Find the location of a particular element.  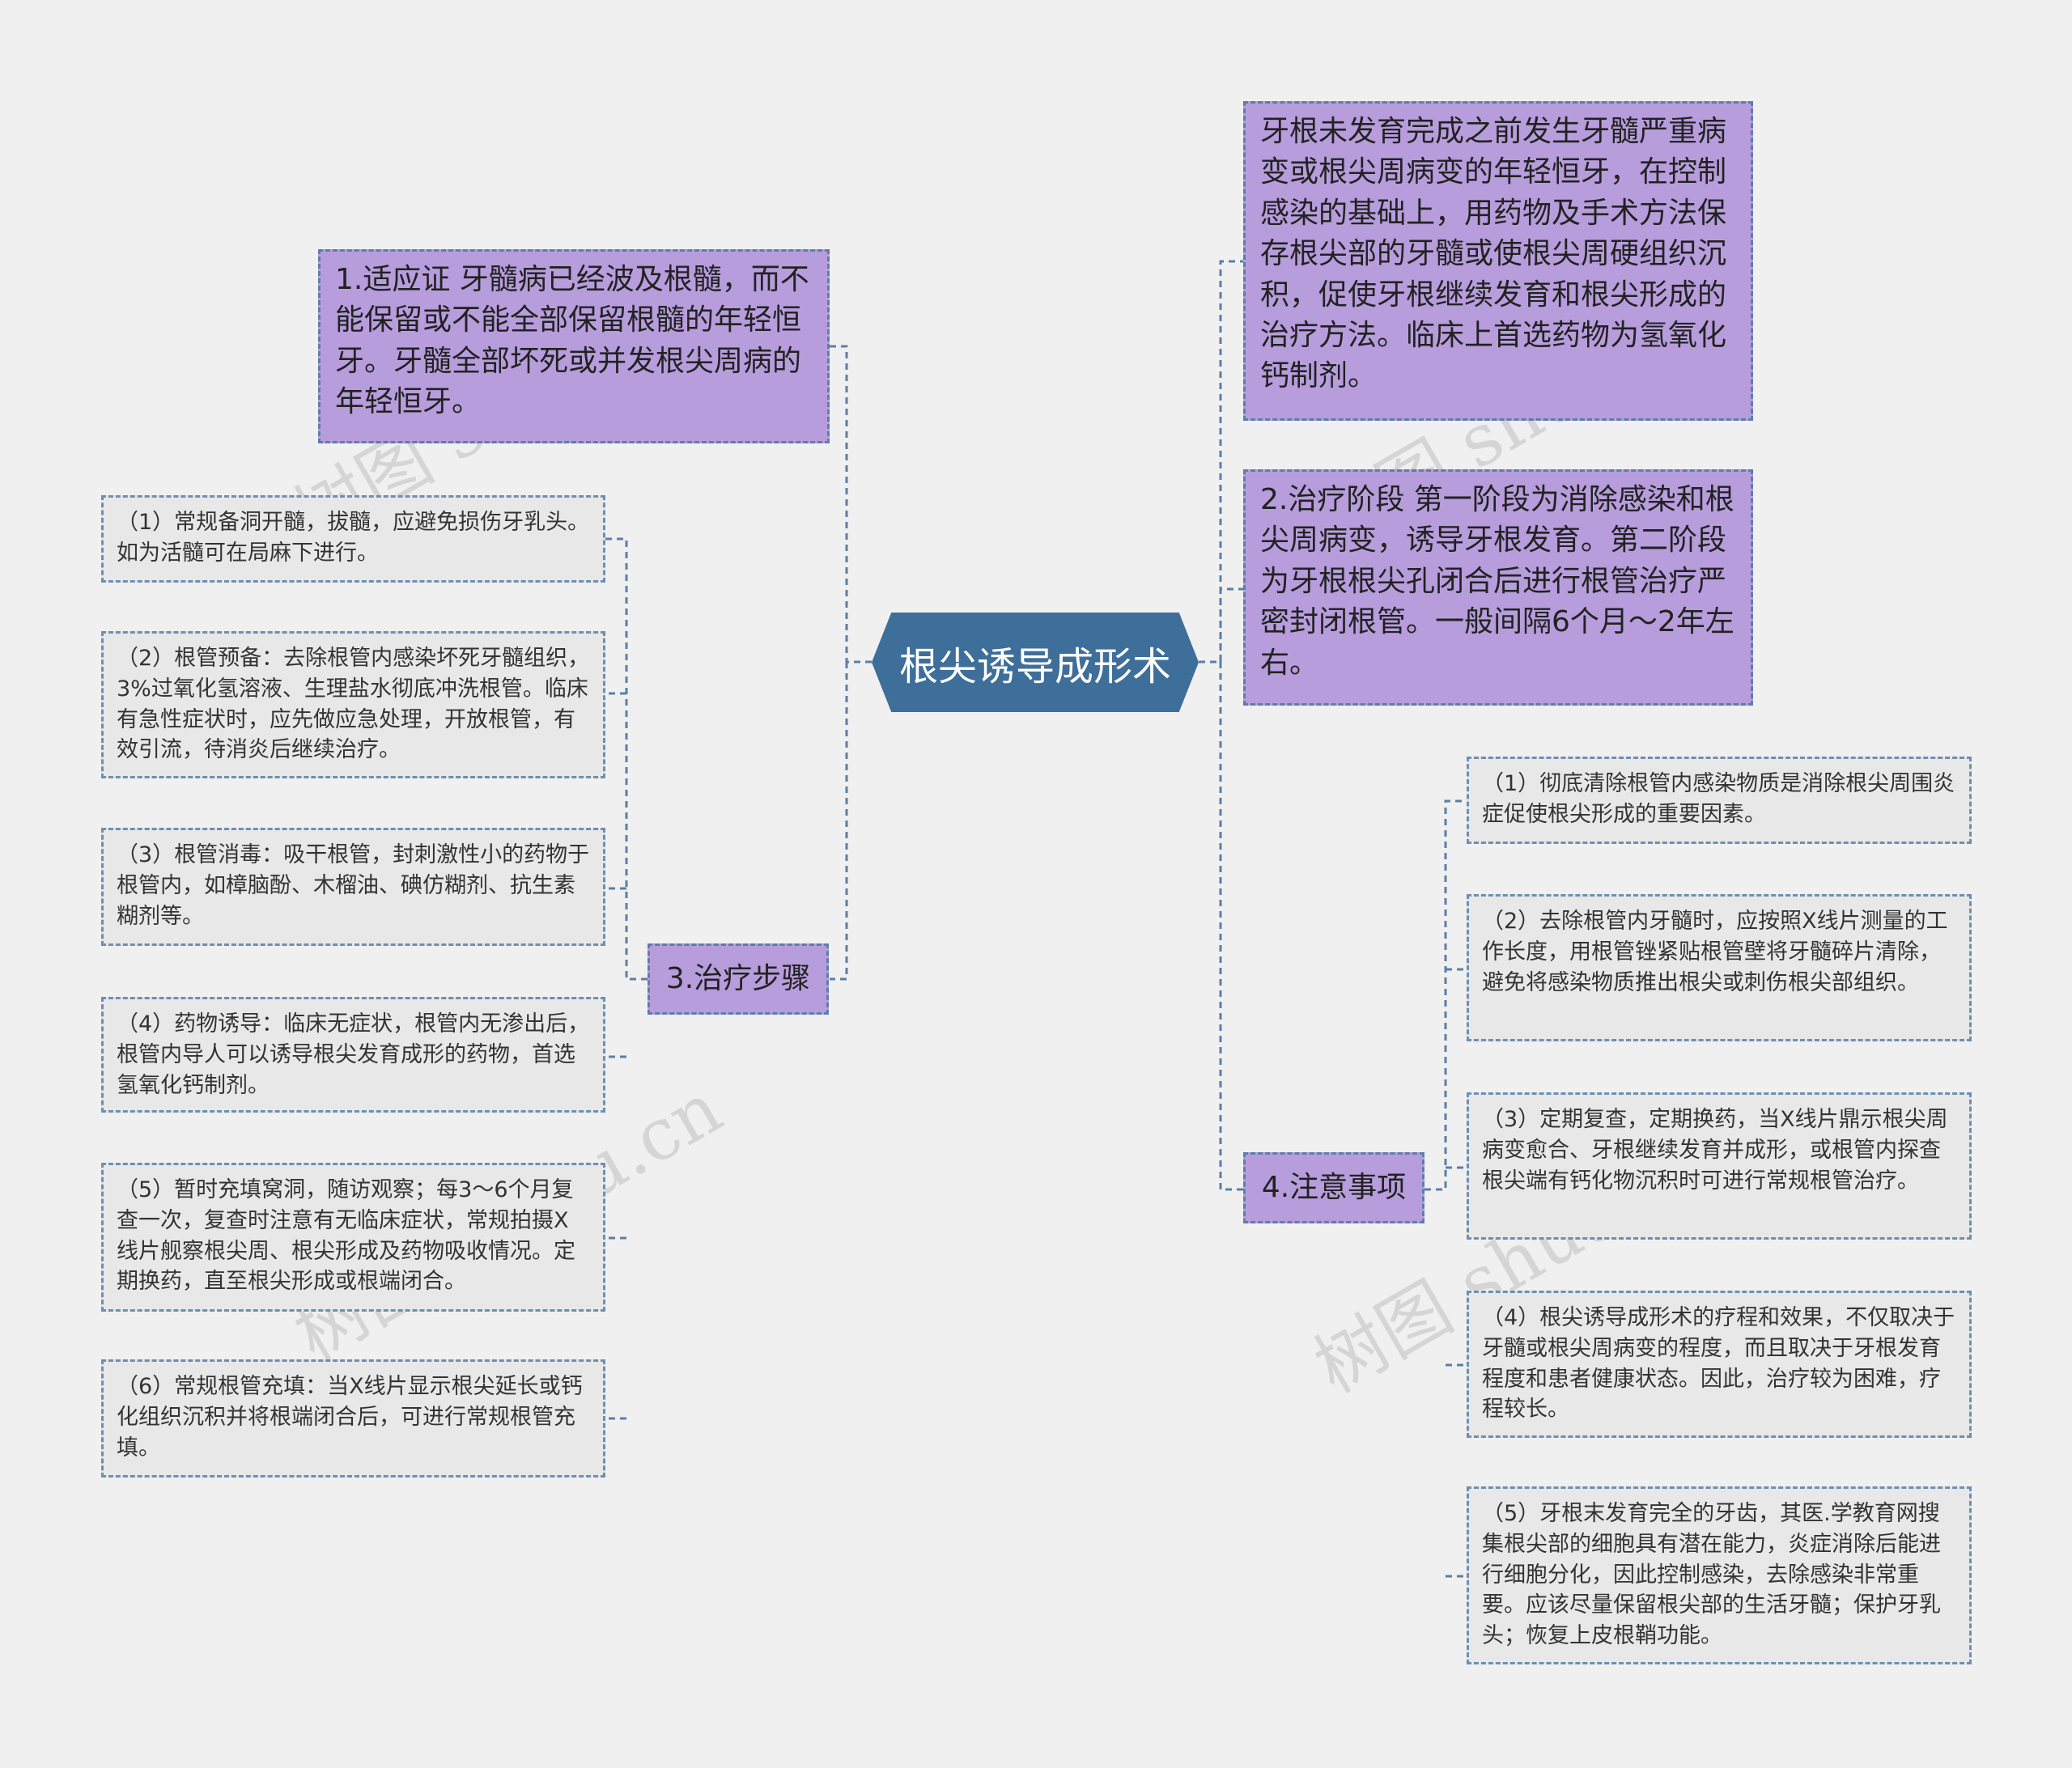

connector-notes is located at coordinates (1445, 1189).